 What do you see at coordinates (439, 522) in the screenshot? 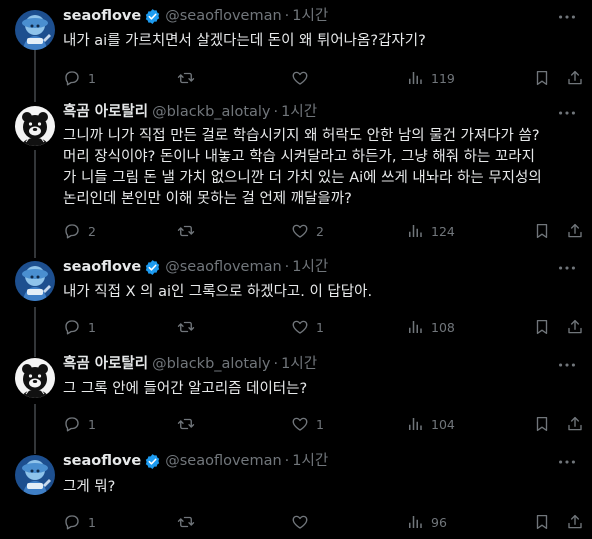
I see `views-count: 96` at bounding box center [439, 522].